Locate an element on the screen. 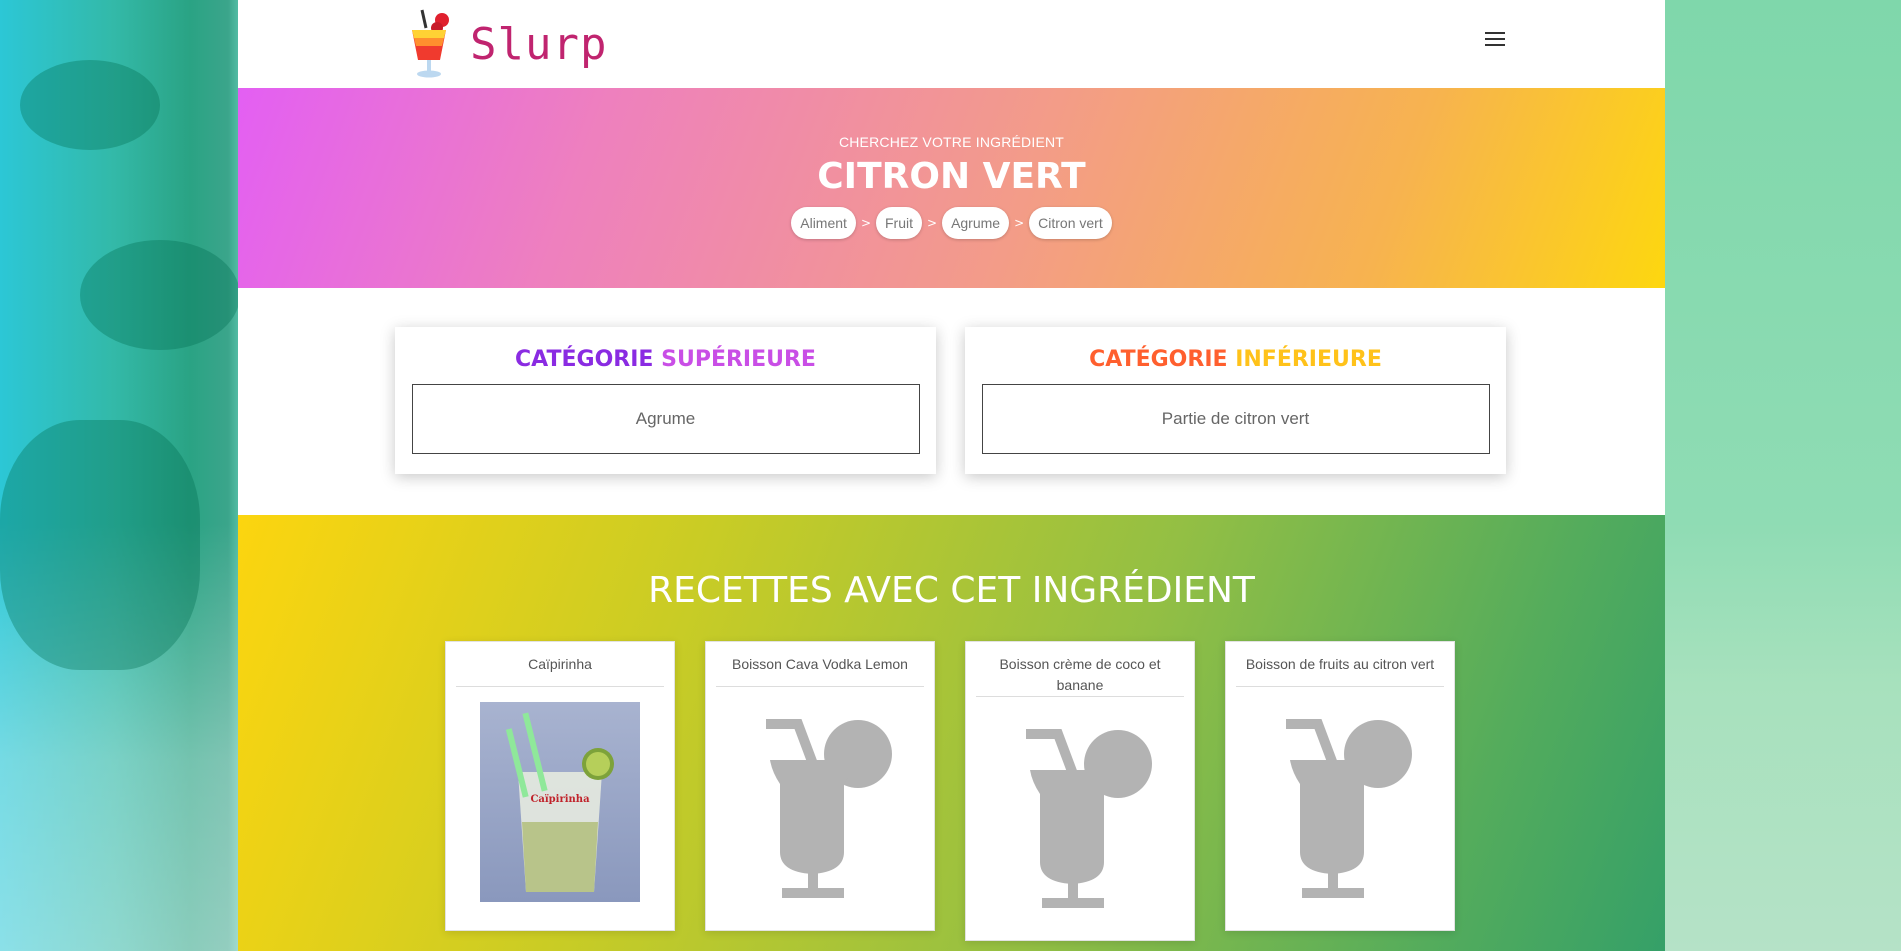 This screenshot has height=951, width=1901. foliage is located at coordinates (100, 545).